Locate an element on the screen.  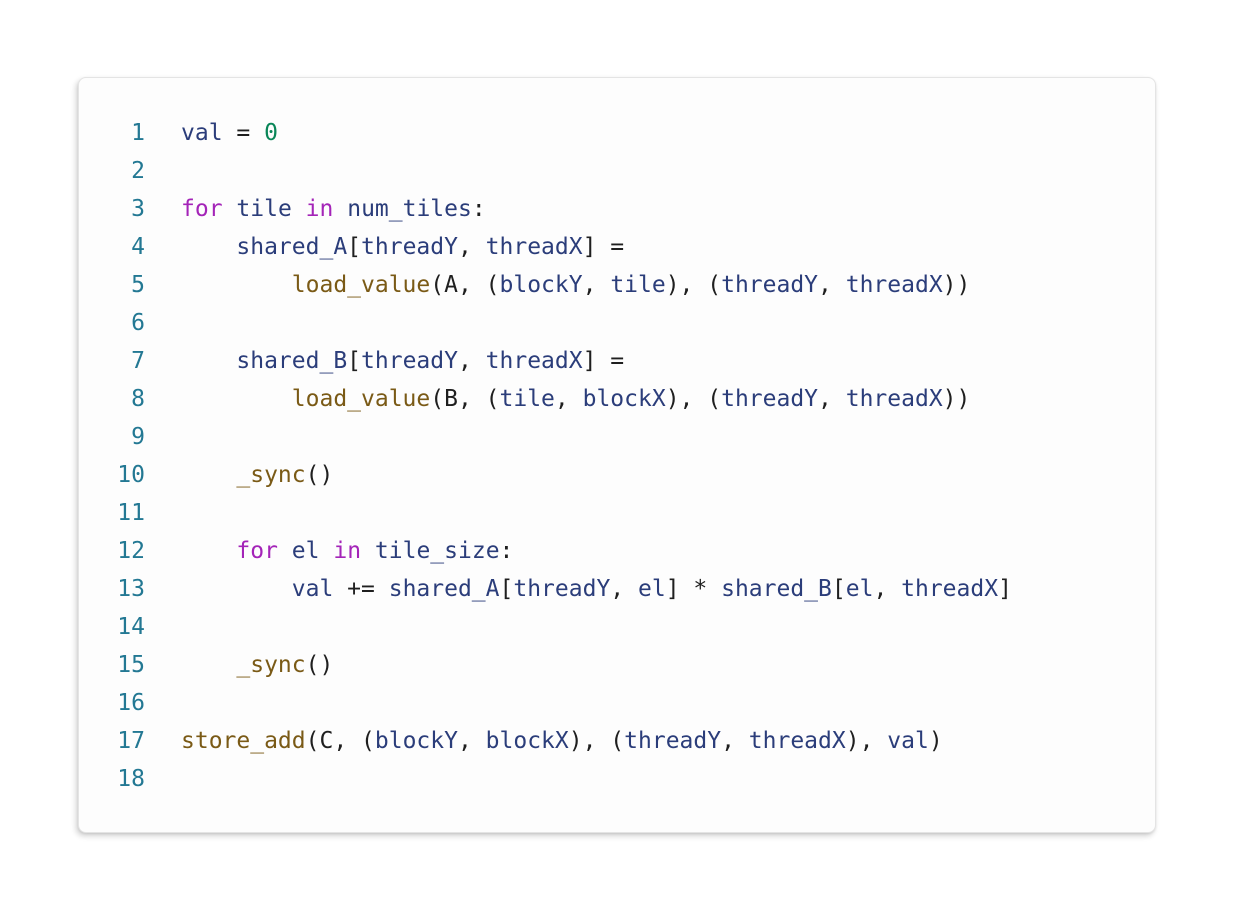
line-number: 15 is located at coordinates (131, 665).